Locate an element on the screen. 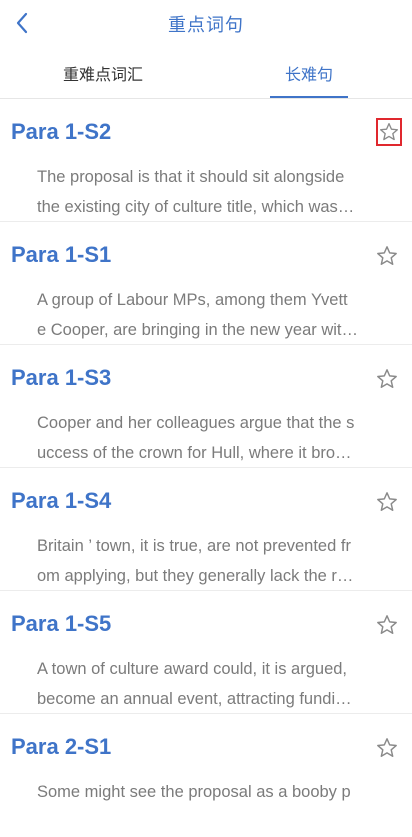  tab-label: 重难点词汇 is located at coordinates (102, 74).